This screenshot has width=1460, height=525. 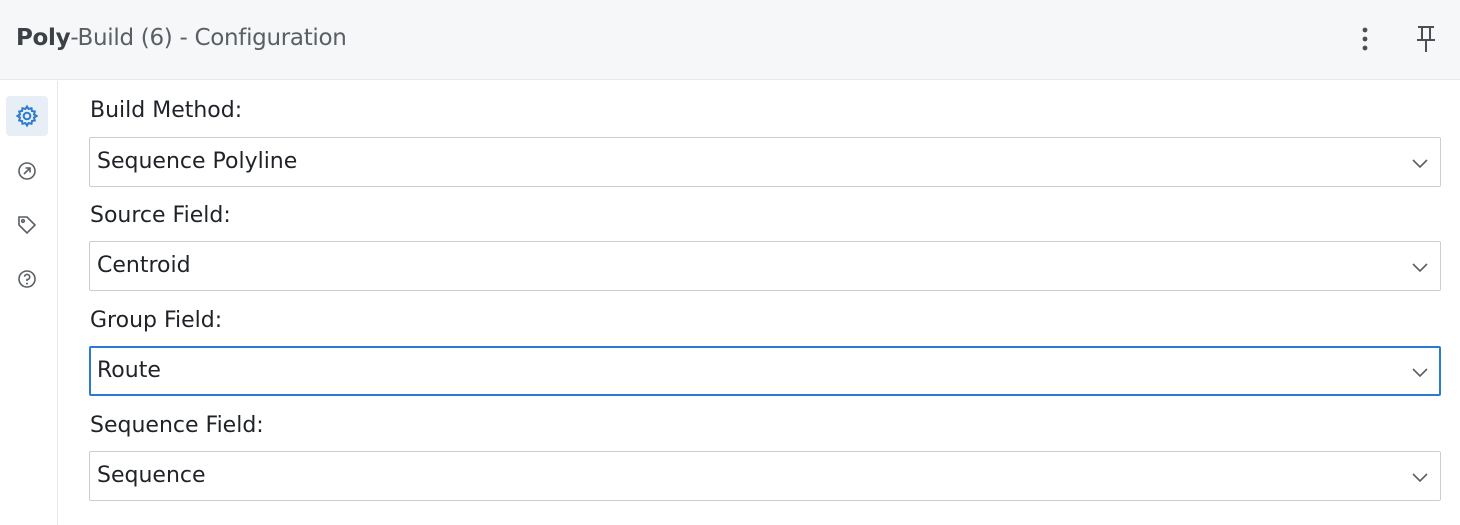 I want to click on kebab-menu-icon, so click(x=1365, y=39).